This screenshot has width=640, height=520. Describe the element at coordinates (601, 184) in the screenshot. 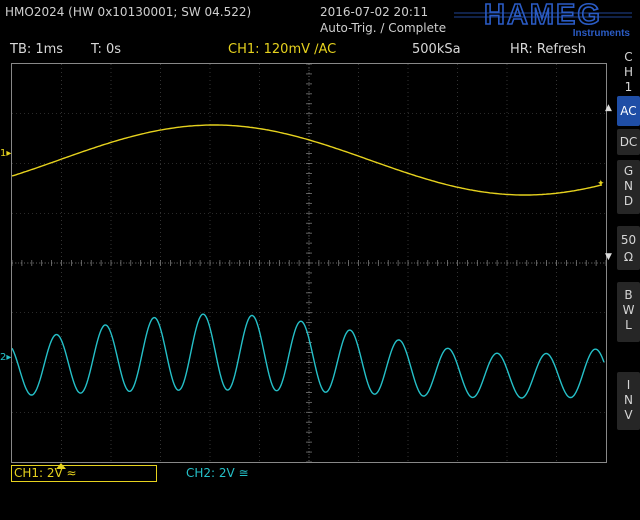

I see `ch1-trigger-level-icon: ✦` at that location.